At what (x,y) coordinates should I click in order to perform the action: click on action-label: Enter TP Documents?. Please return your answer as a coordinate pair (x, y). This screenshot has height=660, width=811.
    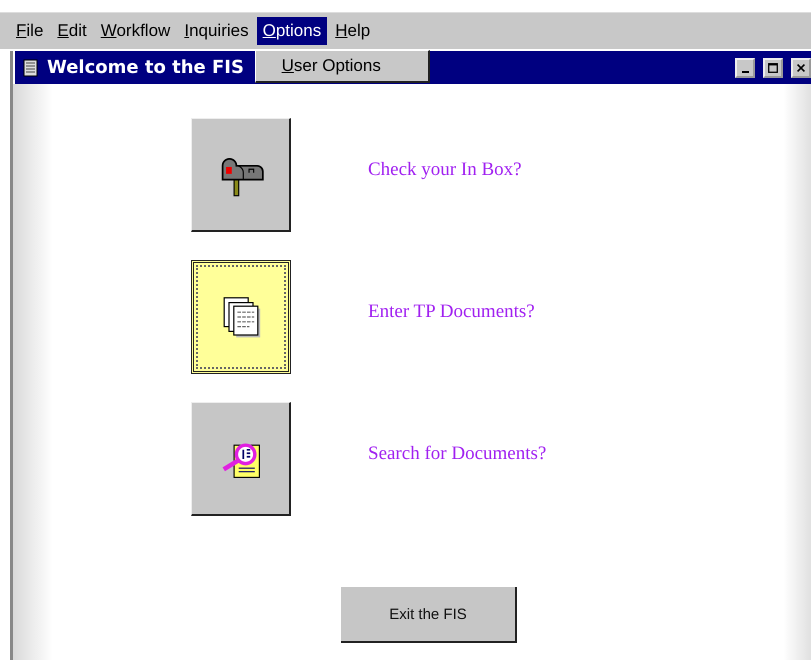
    Looking at the image, I should click on (451, 311).